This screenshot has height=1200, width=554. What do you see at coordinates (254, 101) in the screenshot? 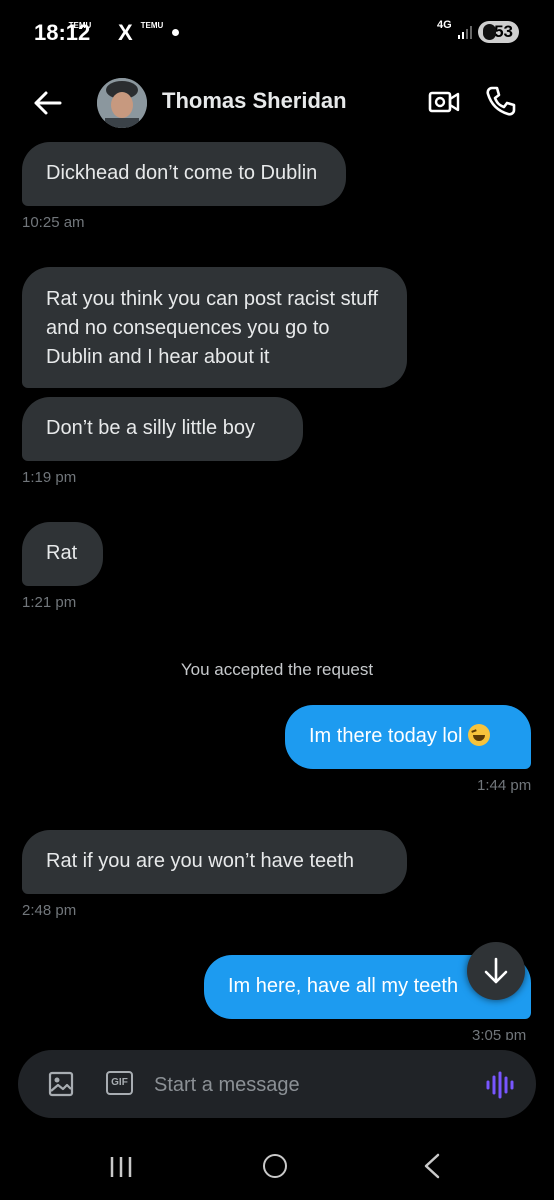
I see `contact-name: Thomas Sheridan` at bounding box center [254, 101].